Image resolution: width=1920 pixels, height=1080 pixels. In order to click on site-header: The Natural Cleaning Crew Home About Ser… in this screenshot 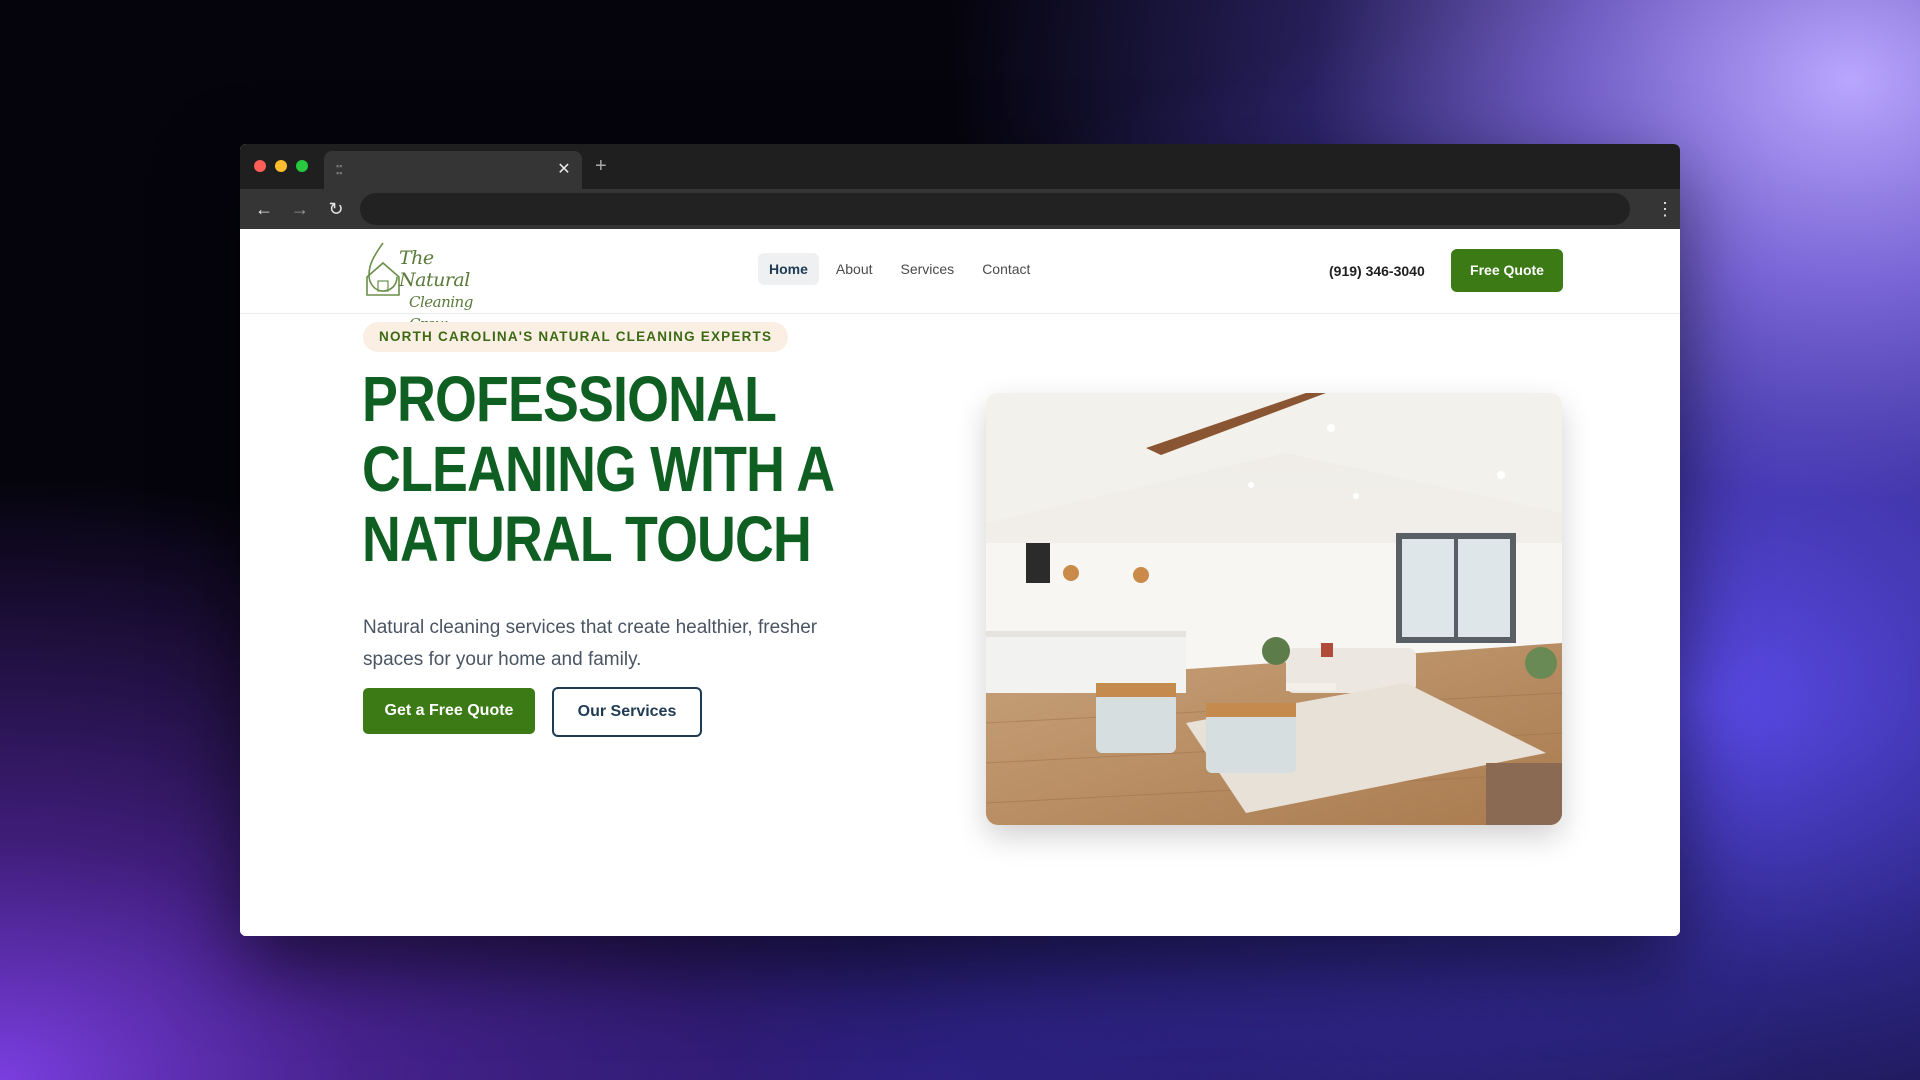, I will do `click(960, 281)`.